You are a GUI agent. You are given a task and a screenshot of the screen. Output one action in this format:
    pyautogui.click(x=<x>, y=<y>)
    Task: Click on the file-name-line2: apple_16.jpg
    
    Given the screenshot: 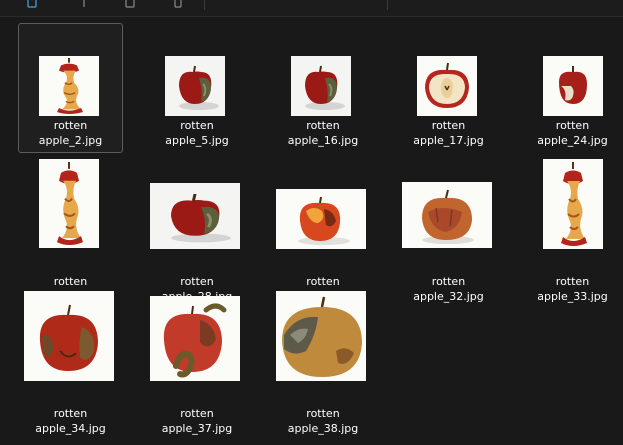 What is the action you would take?
    pyautogui.click(x=323, y=140)
    